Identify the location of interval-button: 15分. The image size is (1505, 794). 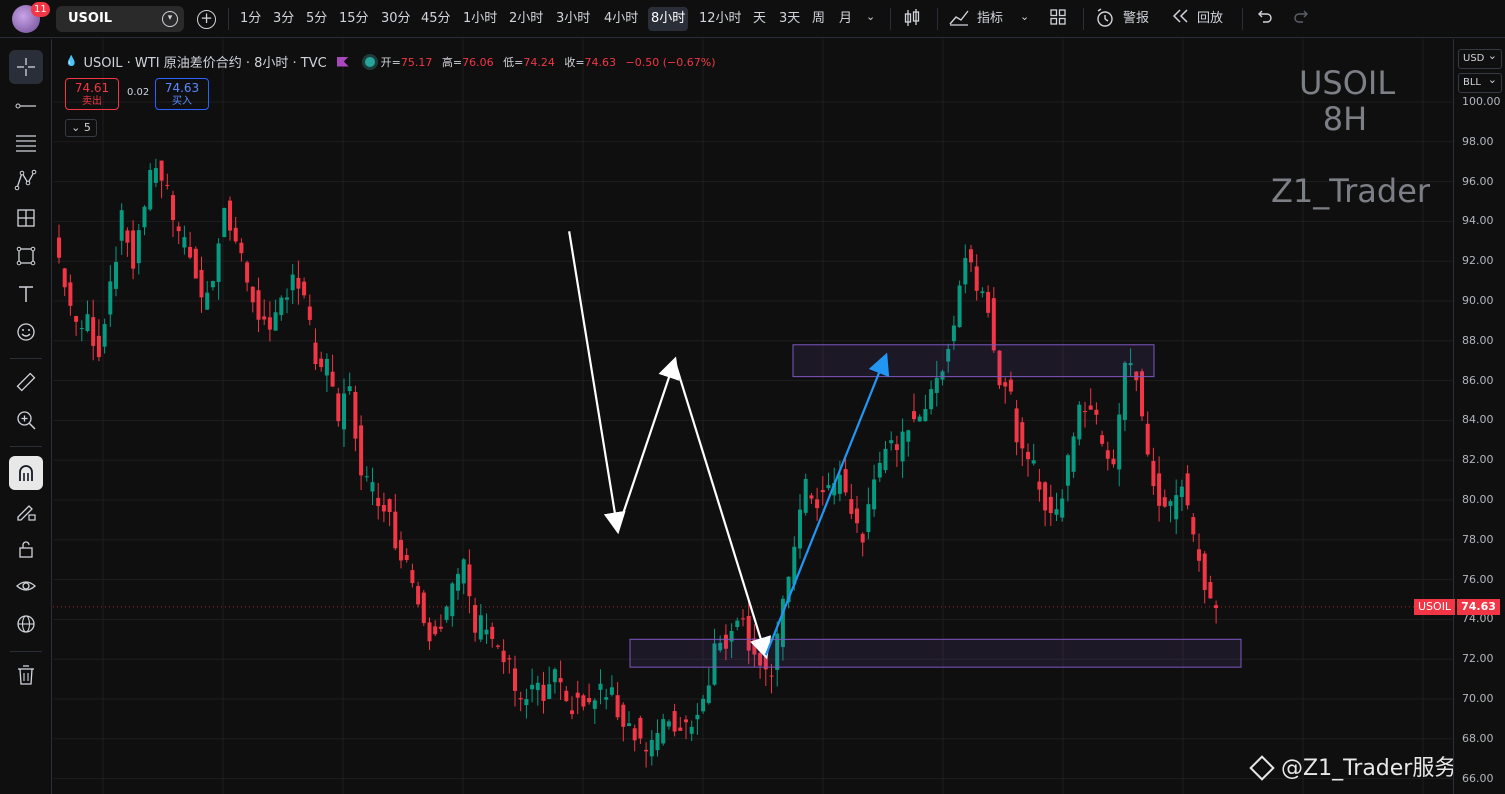
(354, 19).